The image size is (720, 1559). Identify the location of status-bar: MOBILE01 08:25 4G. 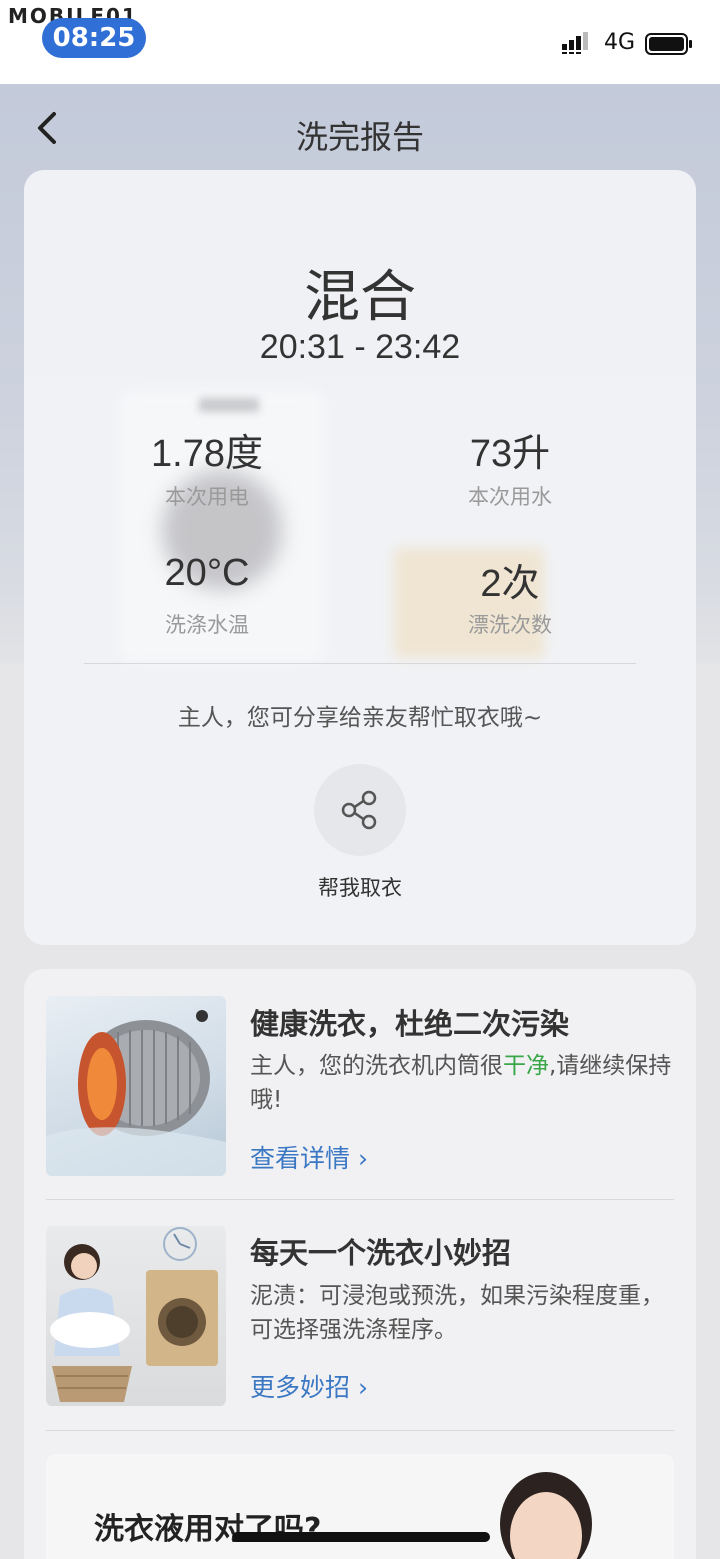
(360, 42).